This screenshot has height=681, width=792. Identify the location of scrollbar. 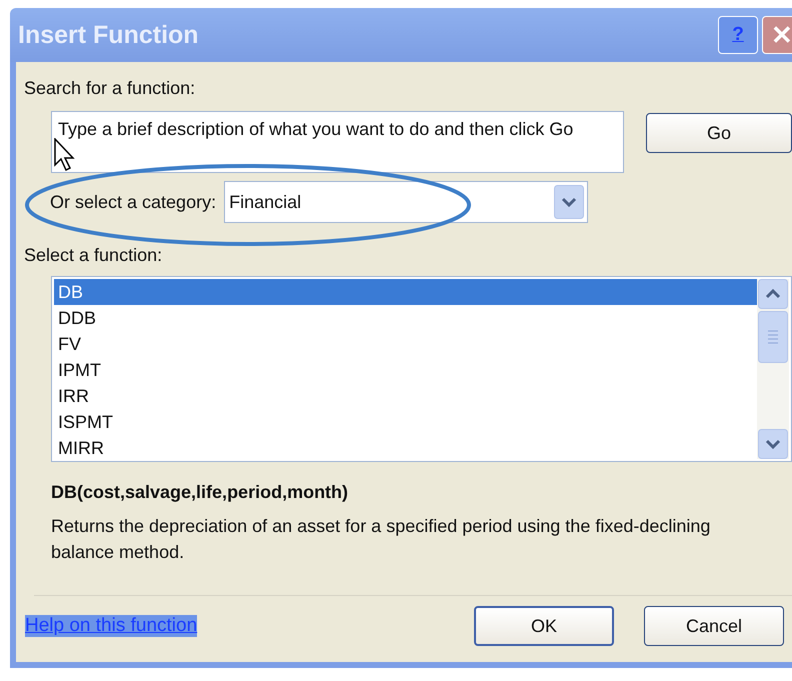
(773, 369).